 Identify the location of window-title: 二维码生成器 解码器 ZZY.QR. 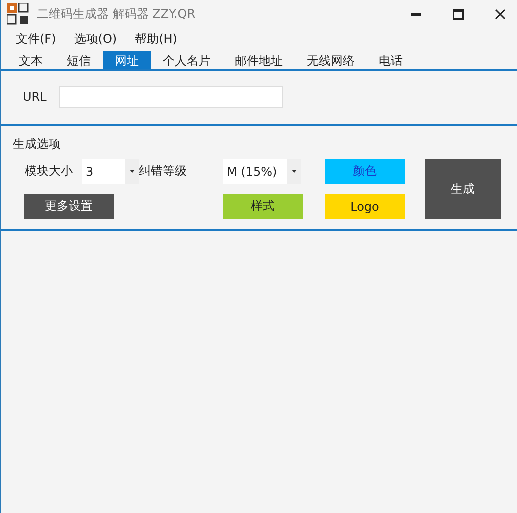
(117, 14).